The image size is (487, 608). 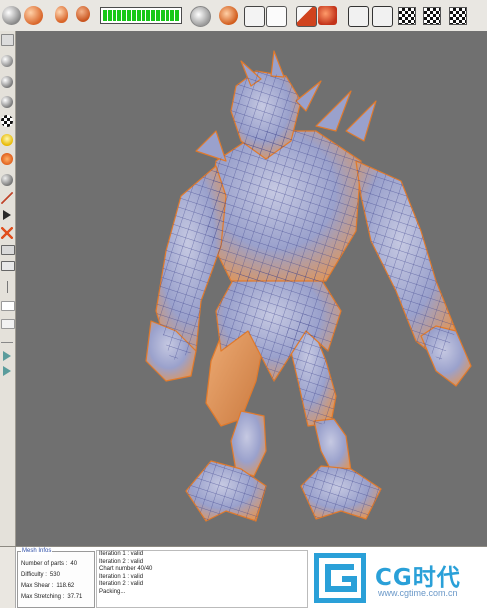 I want to click on sphere-tool-icon, so click(x=11, y=15).